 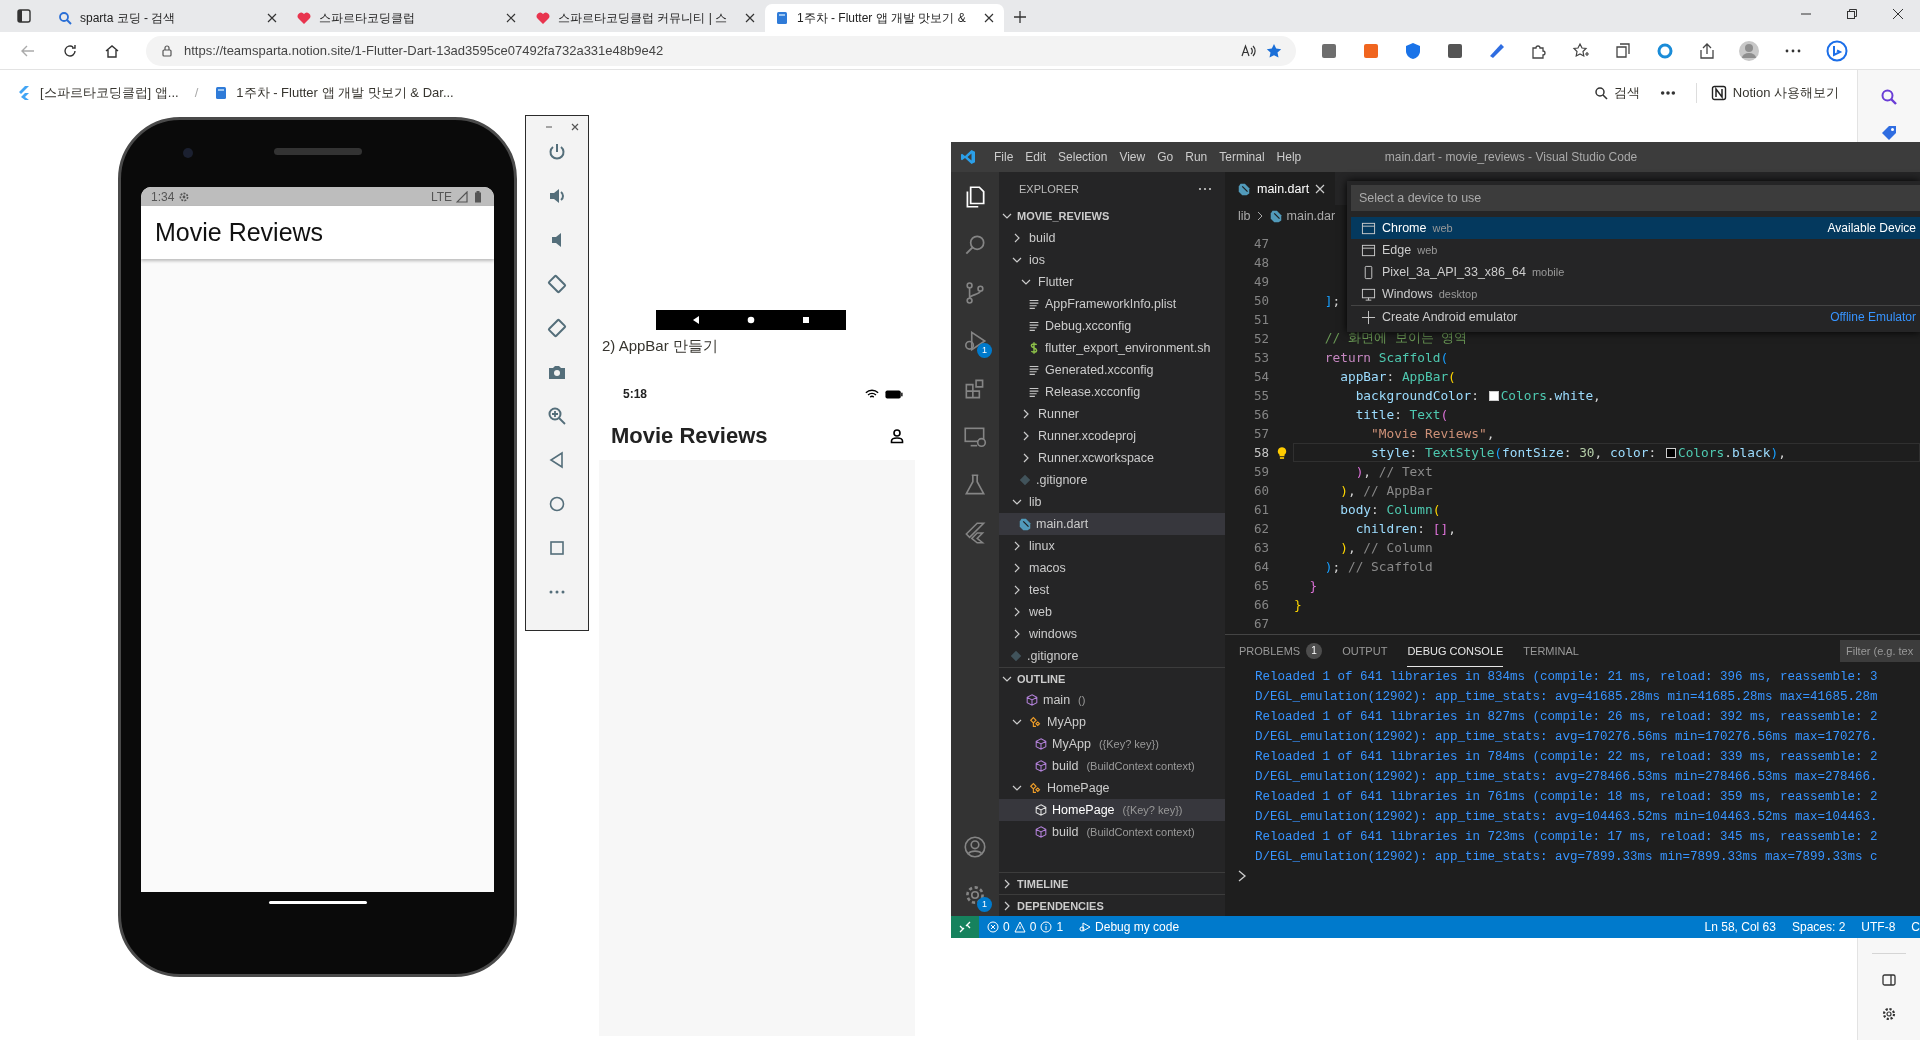 What do you see at coordinates (1112, 678) in the screenshot?
I see `section-header: OUTLINE` at bounding box center [1112, 678].